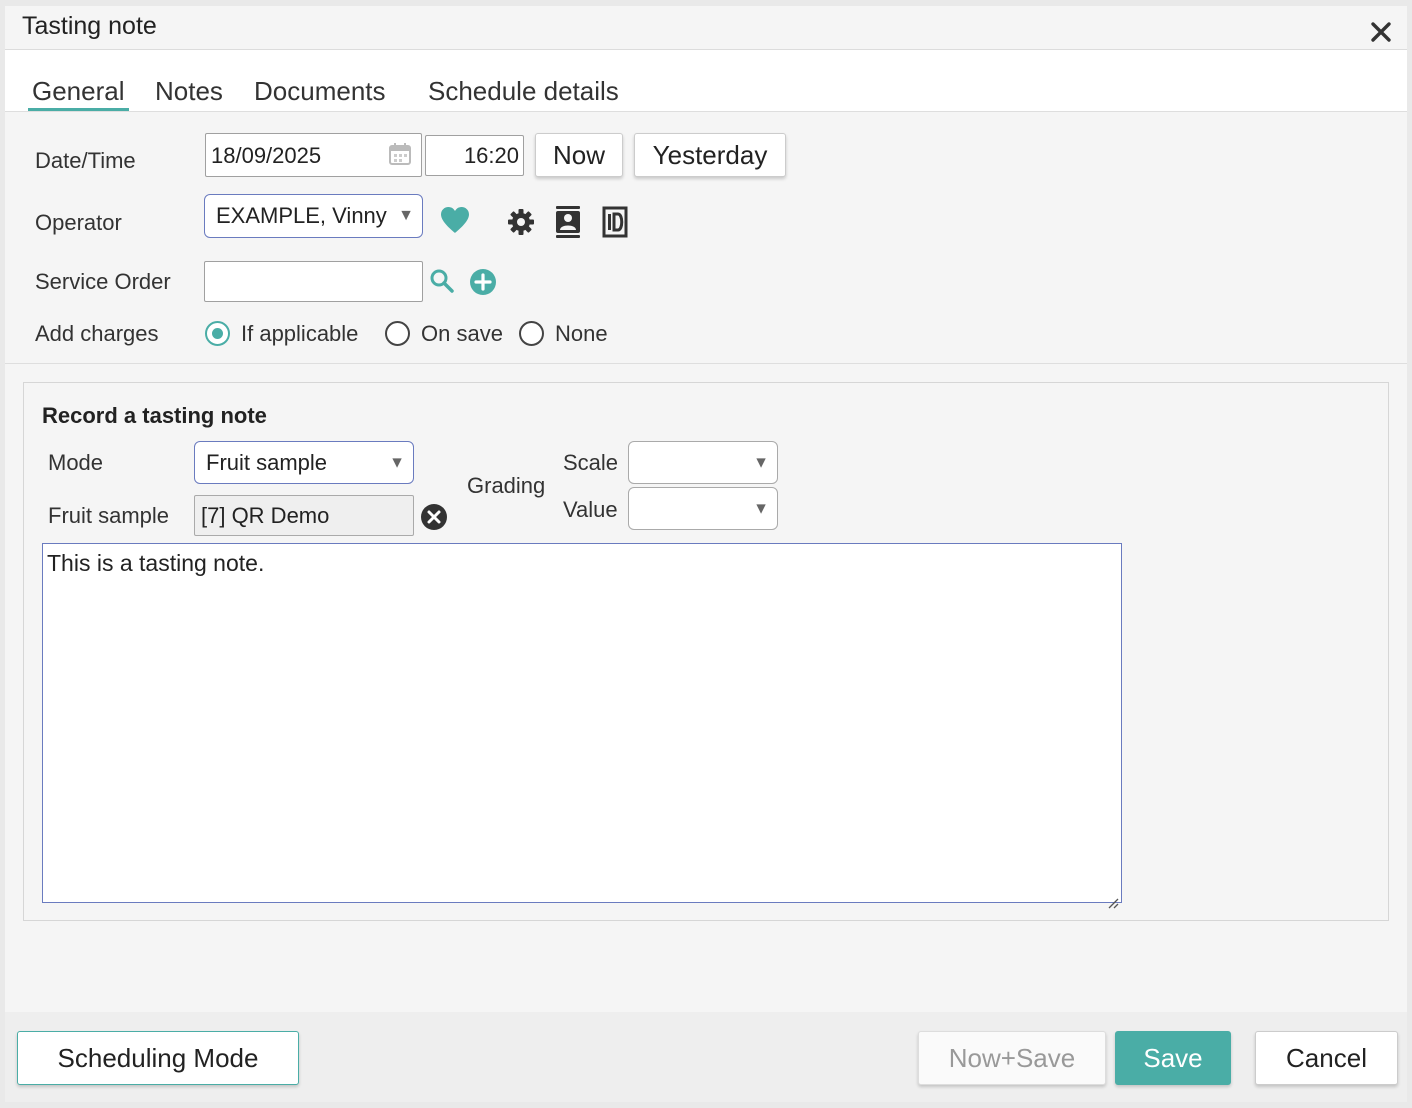  What do you see at coordinates (703, 508) in the screenshot?
I see `value-select: ▼` at bounding box center [703, 508].